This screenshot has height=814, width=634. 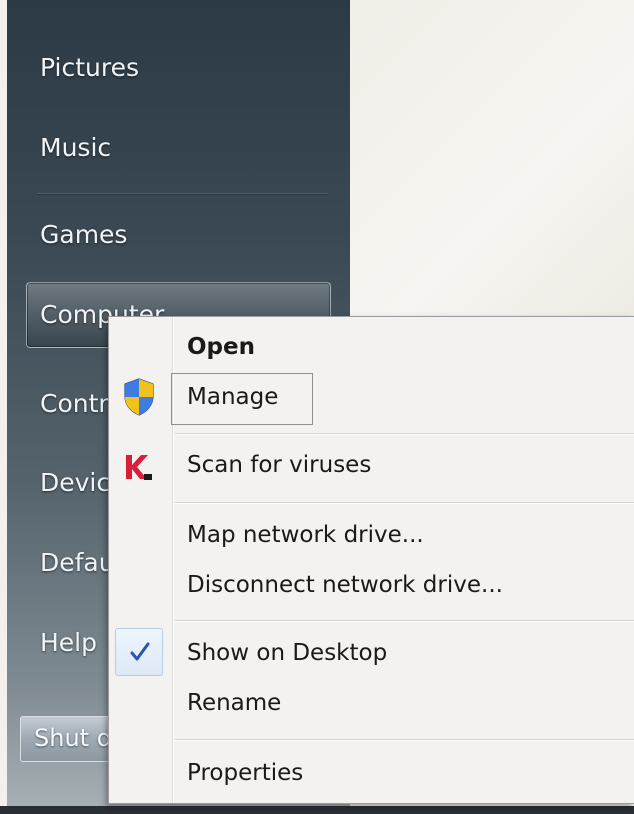 What do you see at coordinates (279, 465) in the screenshot?
I see `menu-item-scan-for-viruses: Scan for viruses` at bounding box center [279, 465].